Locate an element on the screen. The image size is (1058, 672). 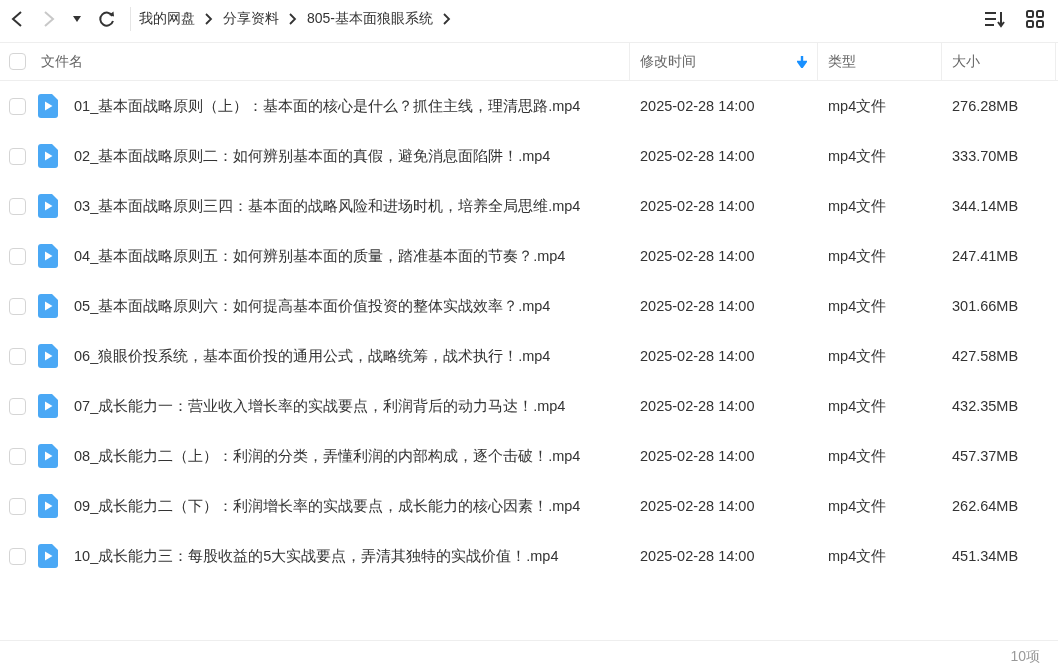
breadcrumb-link: 805-基本面狼眼系统 is located at coordinates (370, 19).